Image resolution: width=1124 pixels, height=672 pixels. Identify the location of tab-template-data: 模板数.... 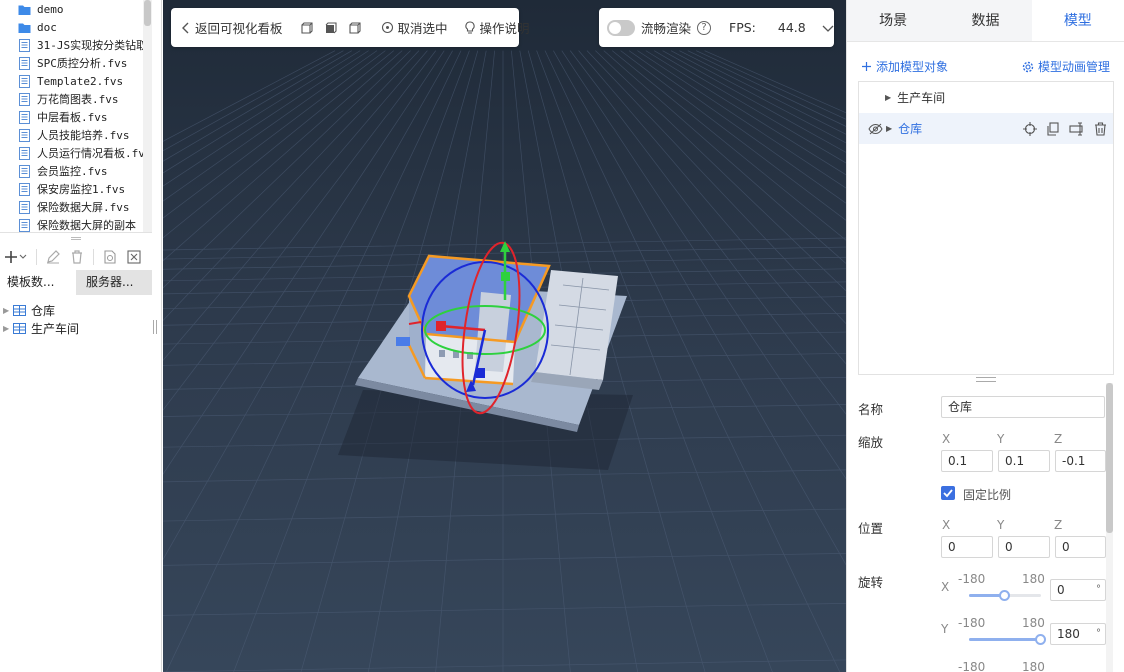
(38, 282).